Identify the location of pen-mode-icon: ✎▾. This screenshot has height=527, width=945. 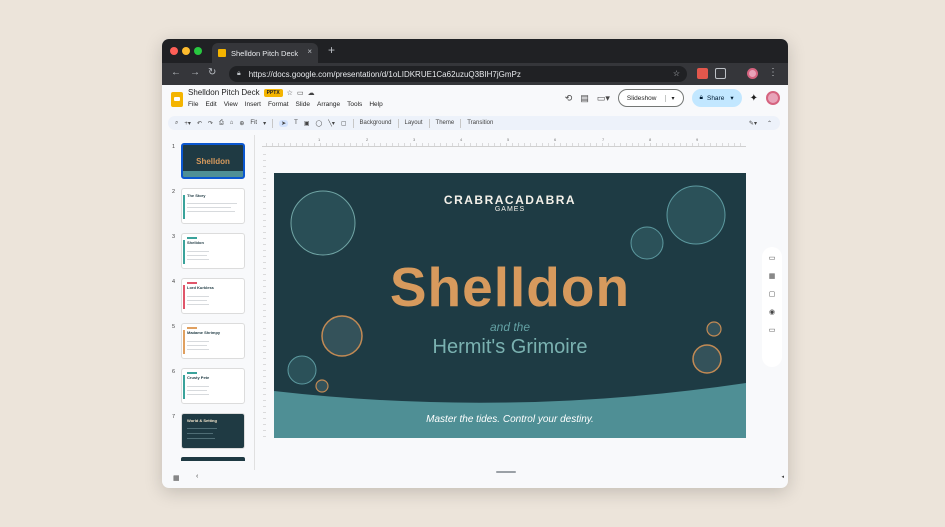
(753, 123).